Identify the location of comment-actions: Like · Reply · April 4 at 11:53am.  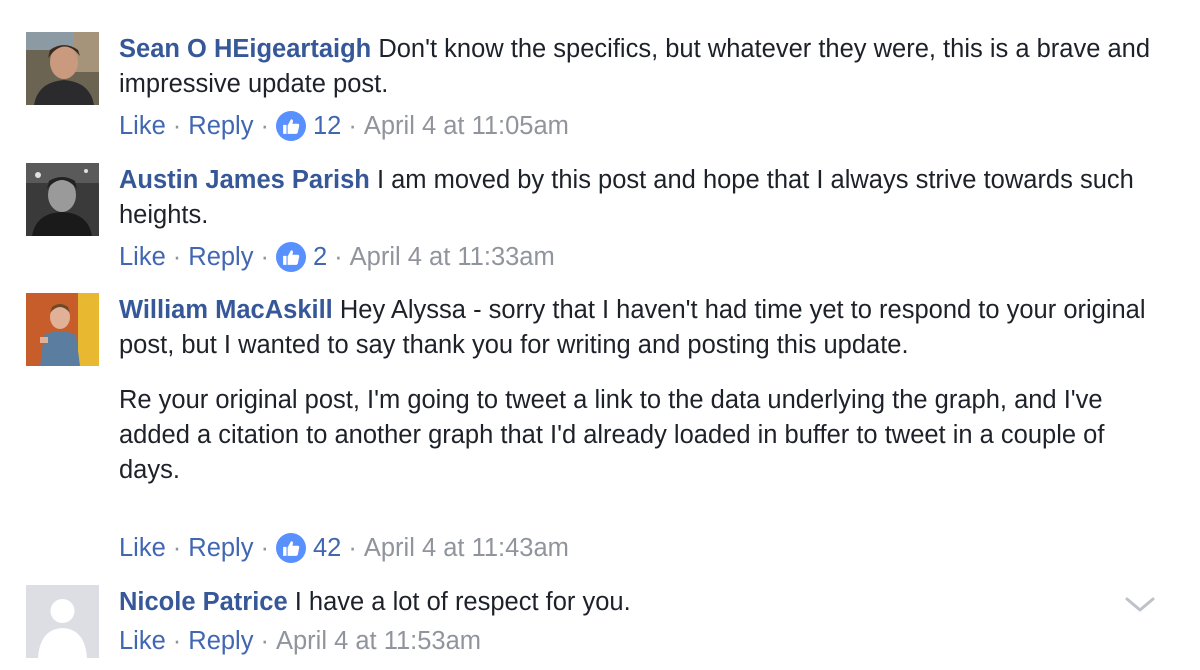
(300, 641).